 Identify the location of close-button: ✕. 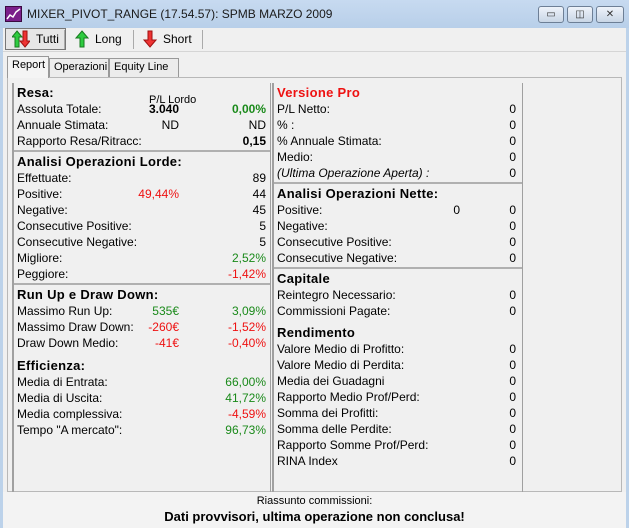
(610, 14).